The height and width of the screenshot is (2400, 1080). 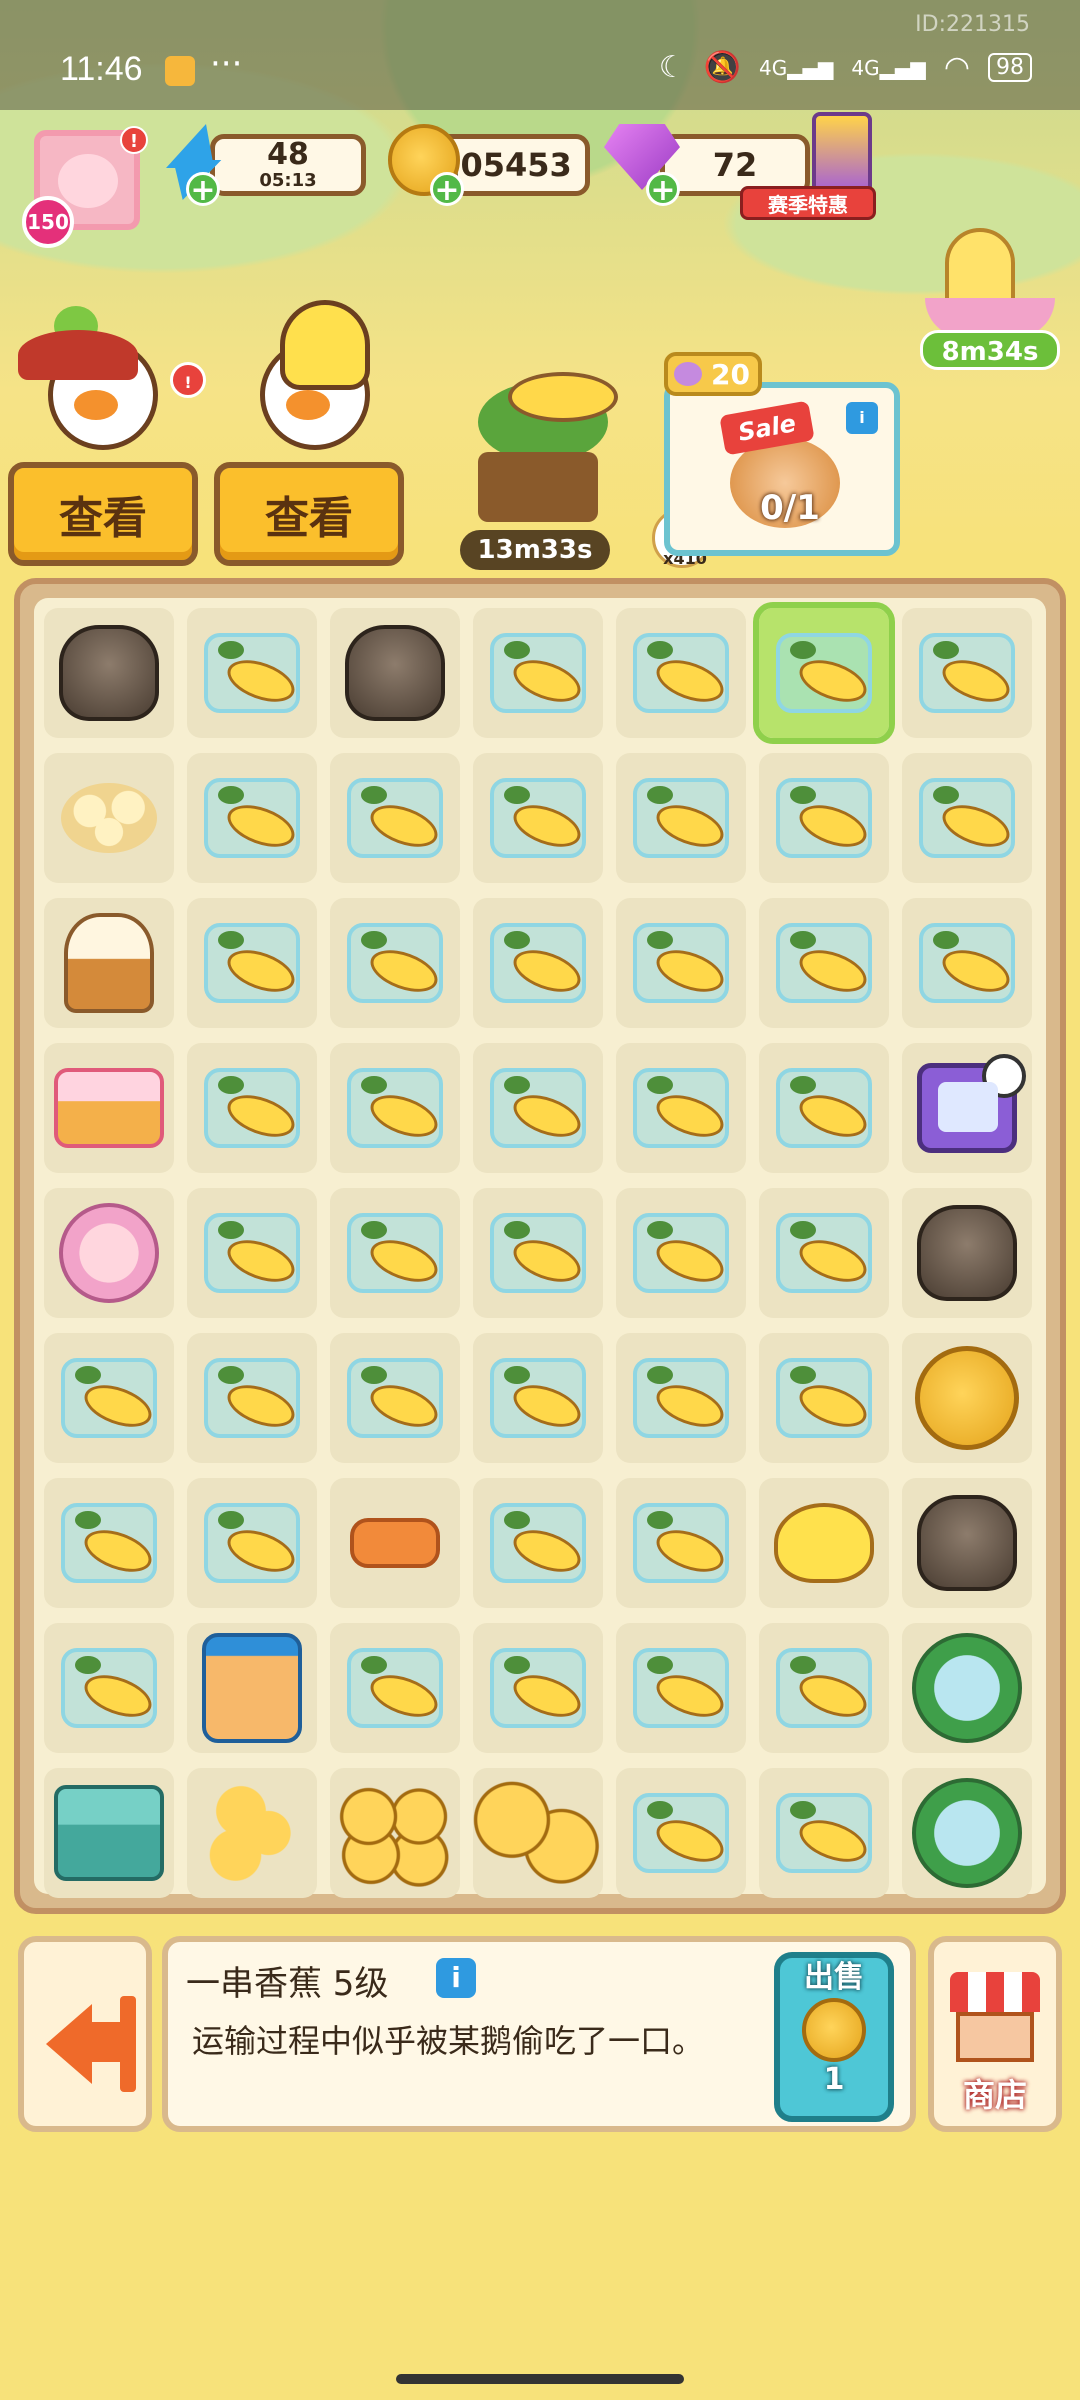 I want to click on signal-icon-2: 4G▂▄▆, so click(x=888, y=67).